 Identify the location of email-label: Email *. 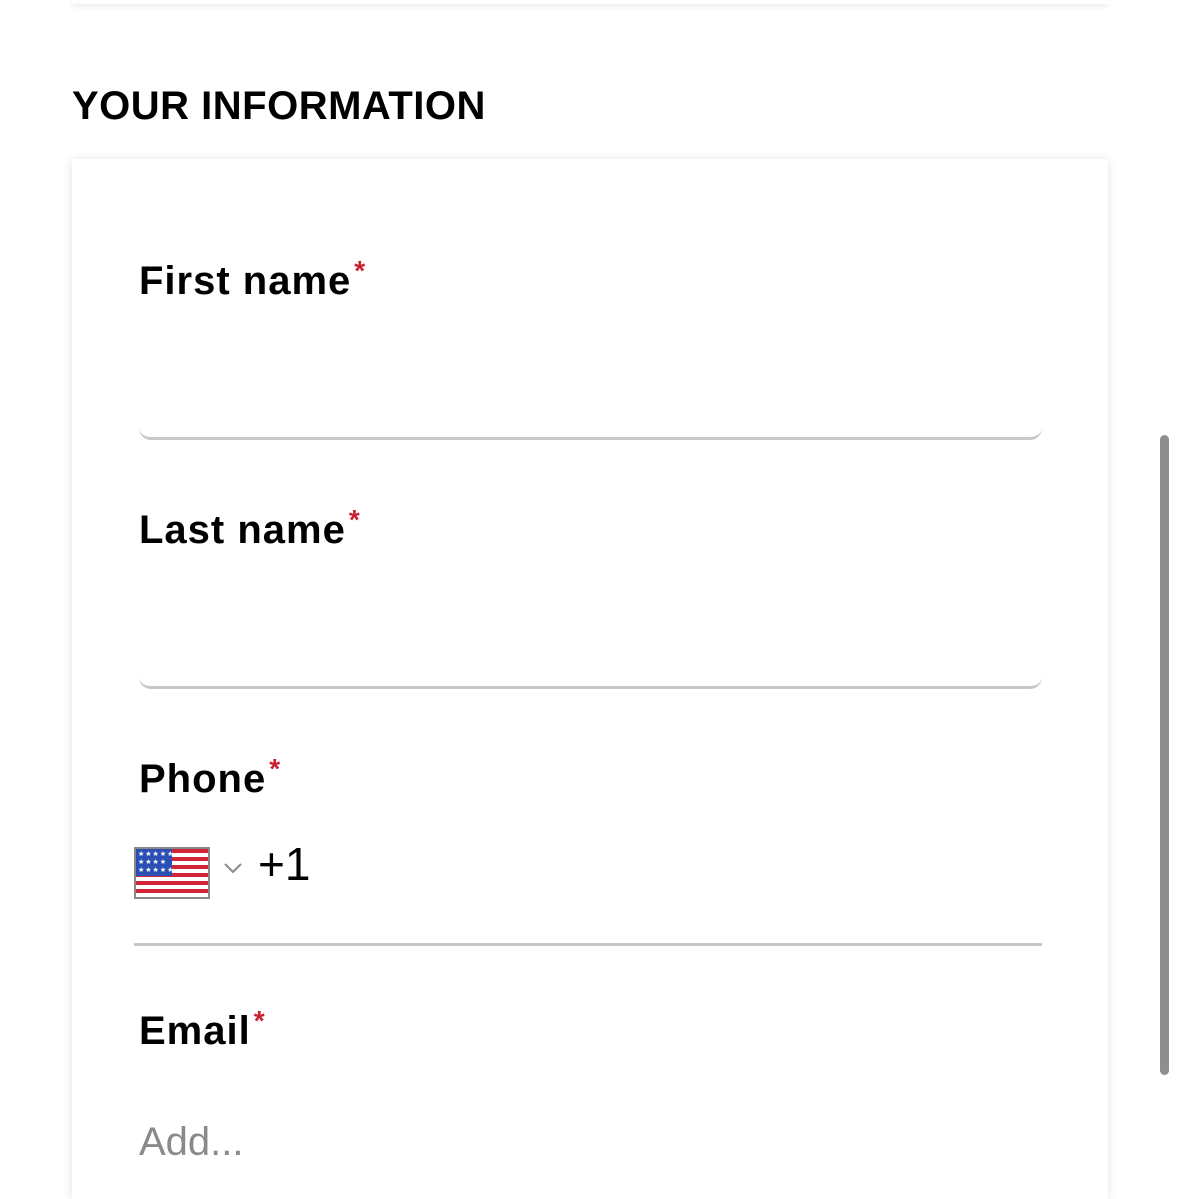
(202, 1029).